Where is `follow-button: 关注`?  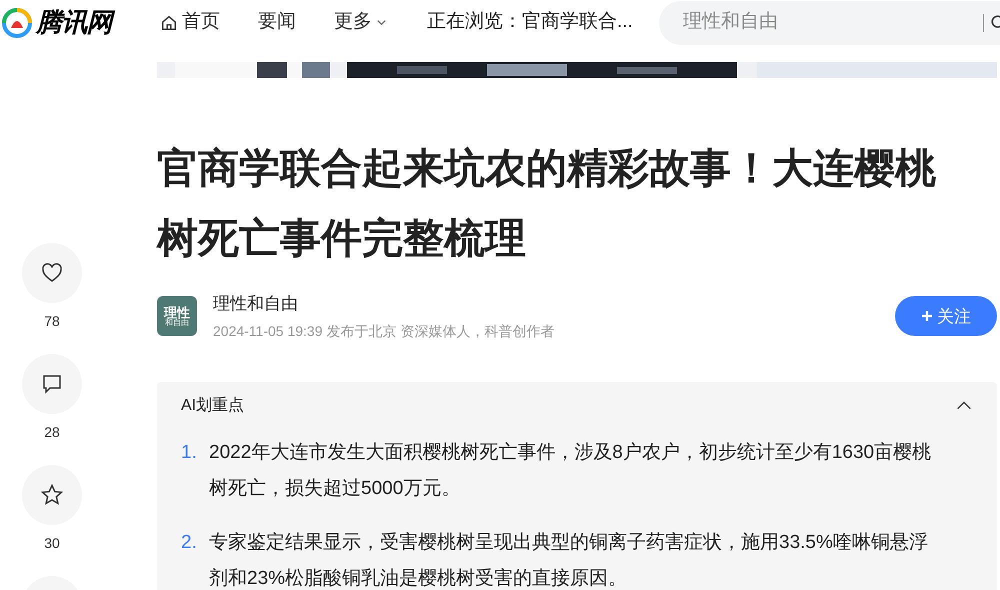
follow-button: 关注 is located at coordinates (946, 316).